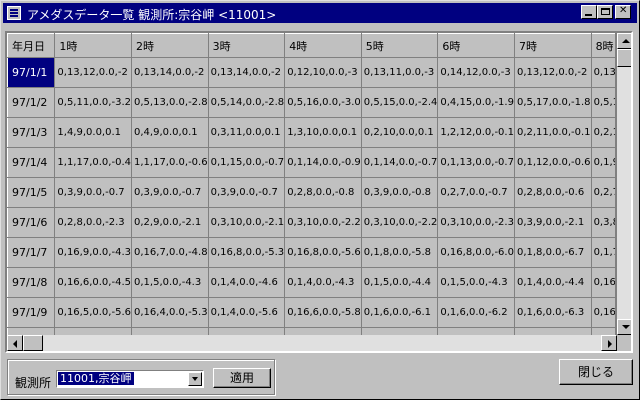 The image size is (640, 400). I want to click on grid-cell: 0,3,10,0.0,-2.1, so click(247, 222).